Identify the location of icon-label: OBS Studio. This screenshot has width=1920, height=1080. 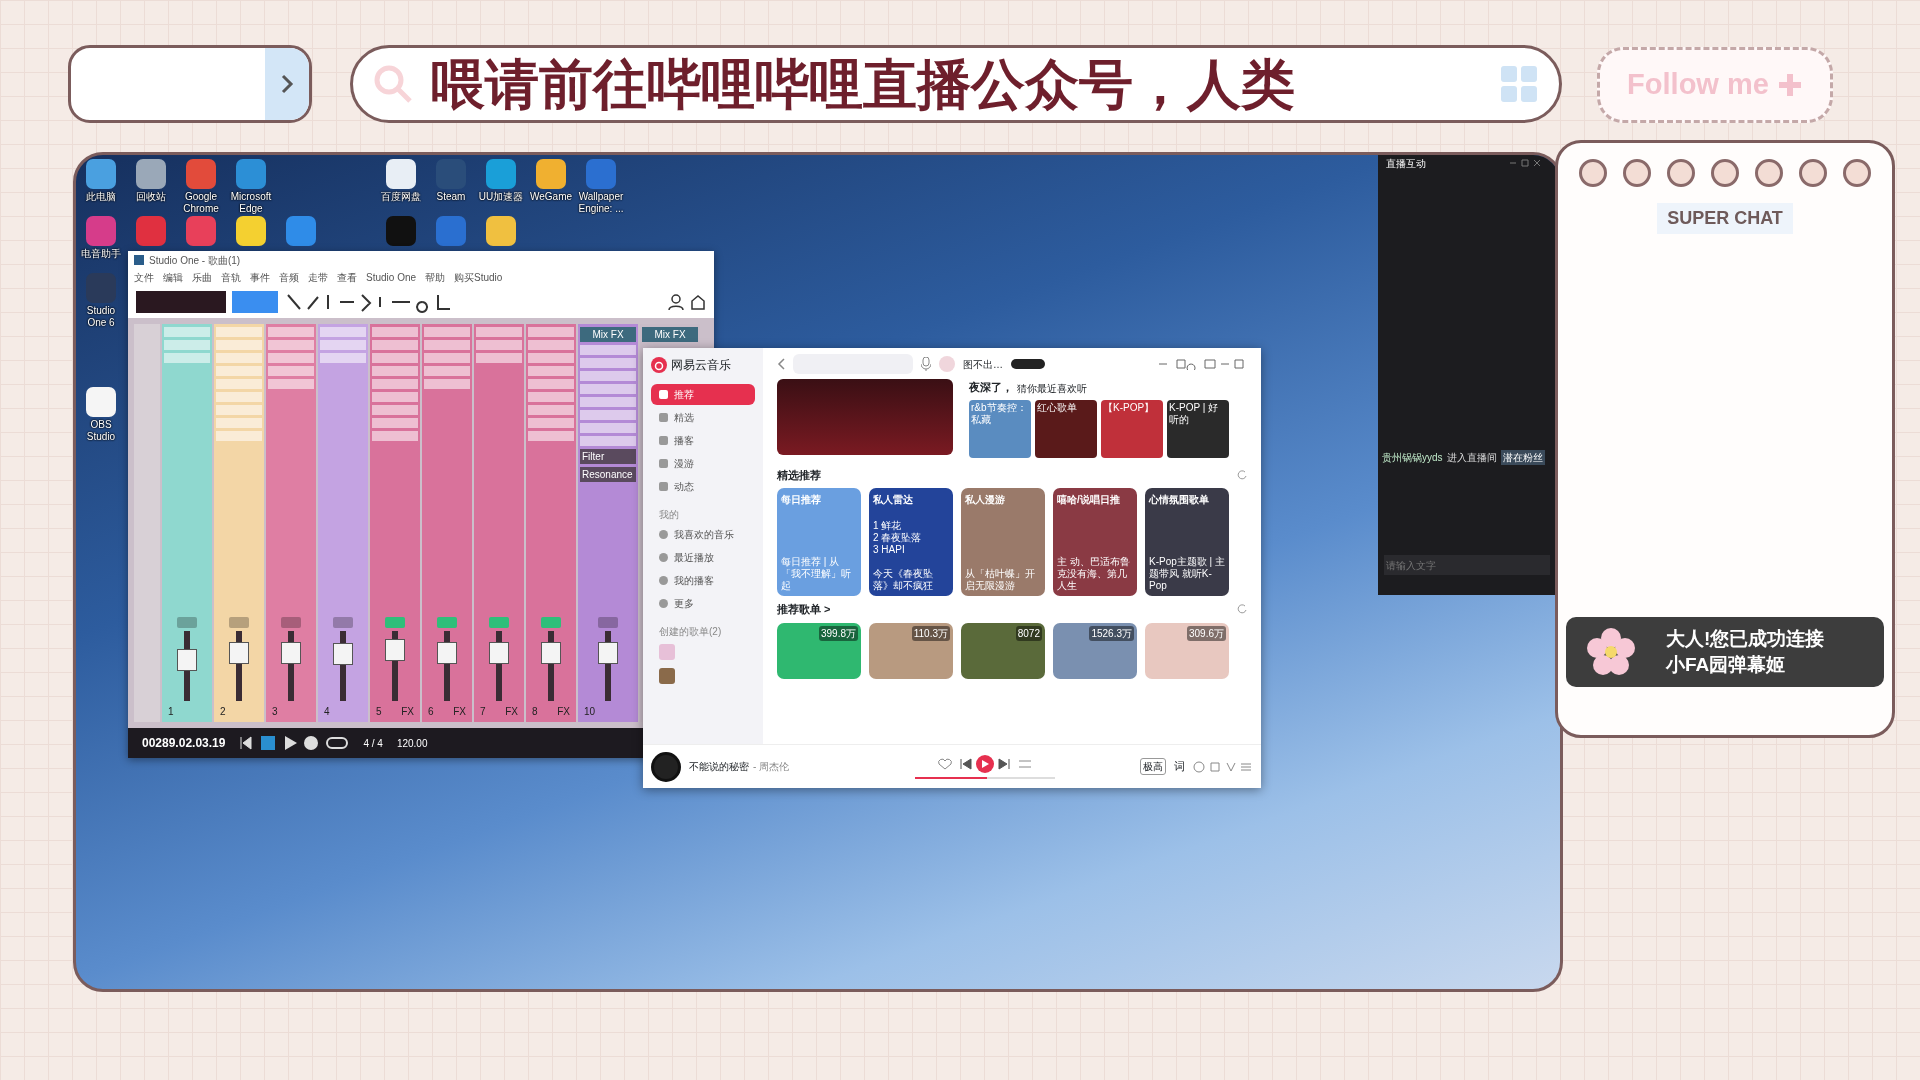
(101, 430).